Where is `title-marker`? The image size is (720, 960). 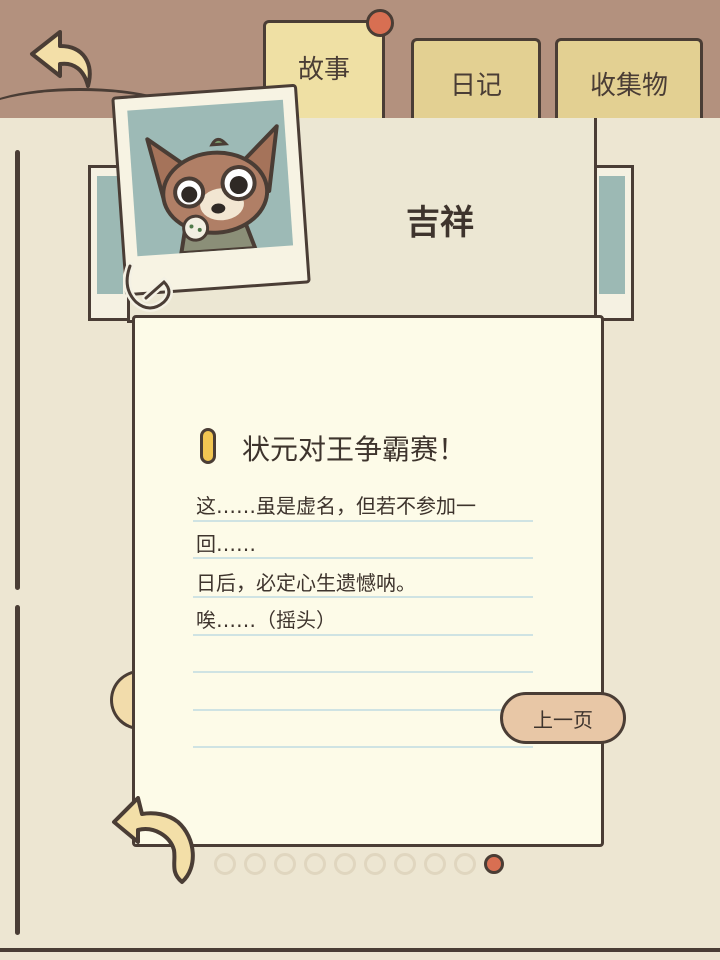 title-marker is located at coordinates (208, 446).